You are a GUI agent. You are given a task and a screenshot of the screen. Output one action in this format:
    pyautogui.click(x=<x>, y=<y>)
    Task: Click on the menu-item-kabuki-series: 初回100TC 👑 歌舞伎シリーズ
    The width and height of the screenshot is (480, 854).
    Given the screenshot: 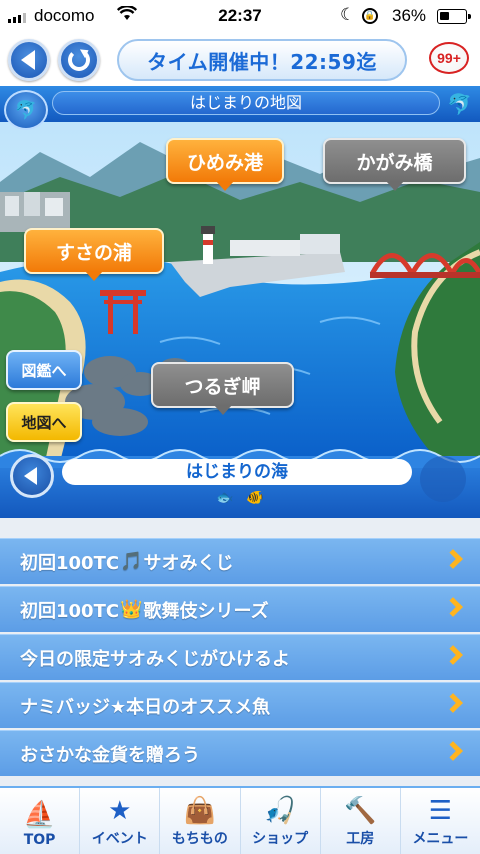 What is the action you would take?
    pyautogui.click(x=240, y=609)
    